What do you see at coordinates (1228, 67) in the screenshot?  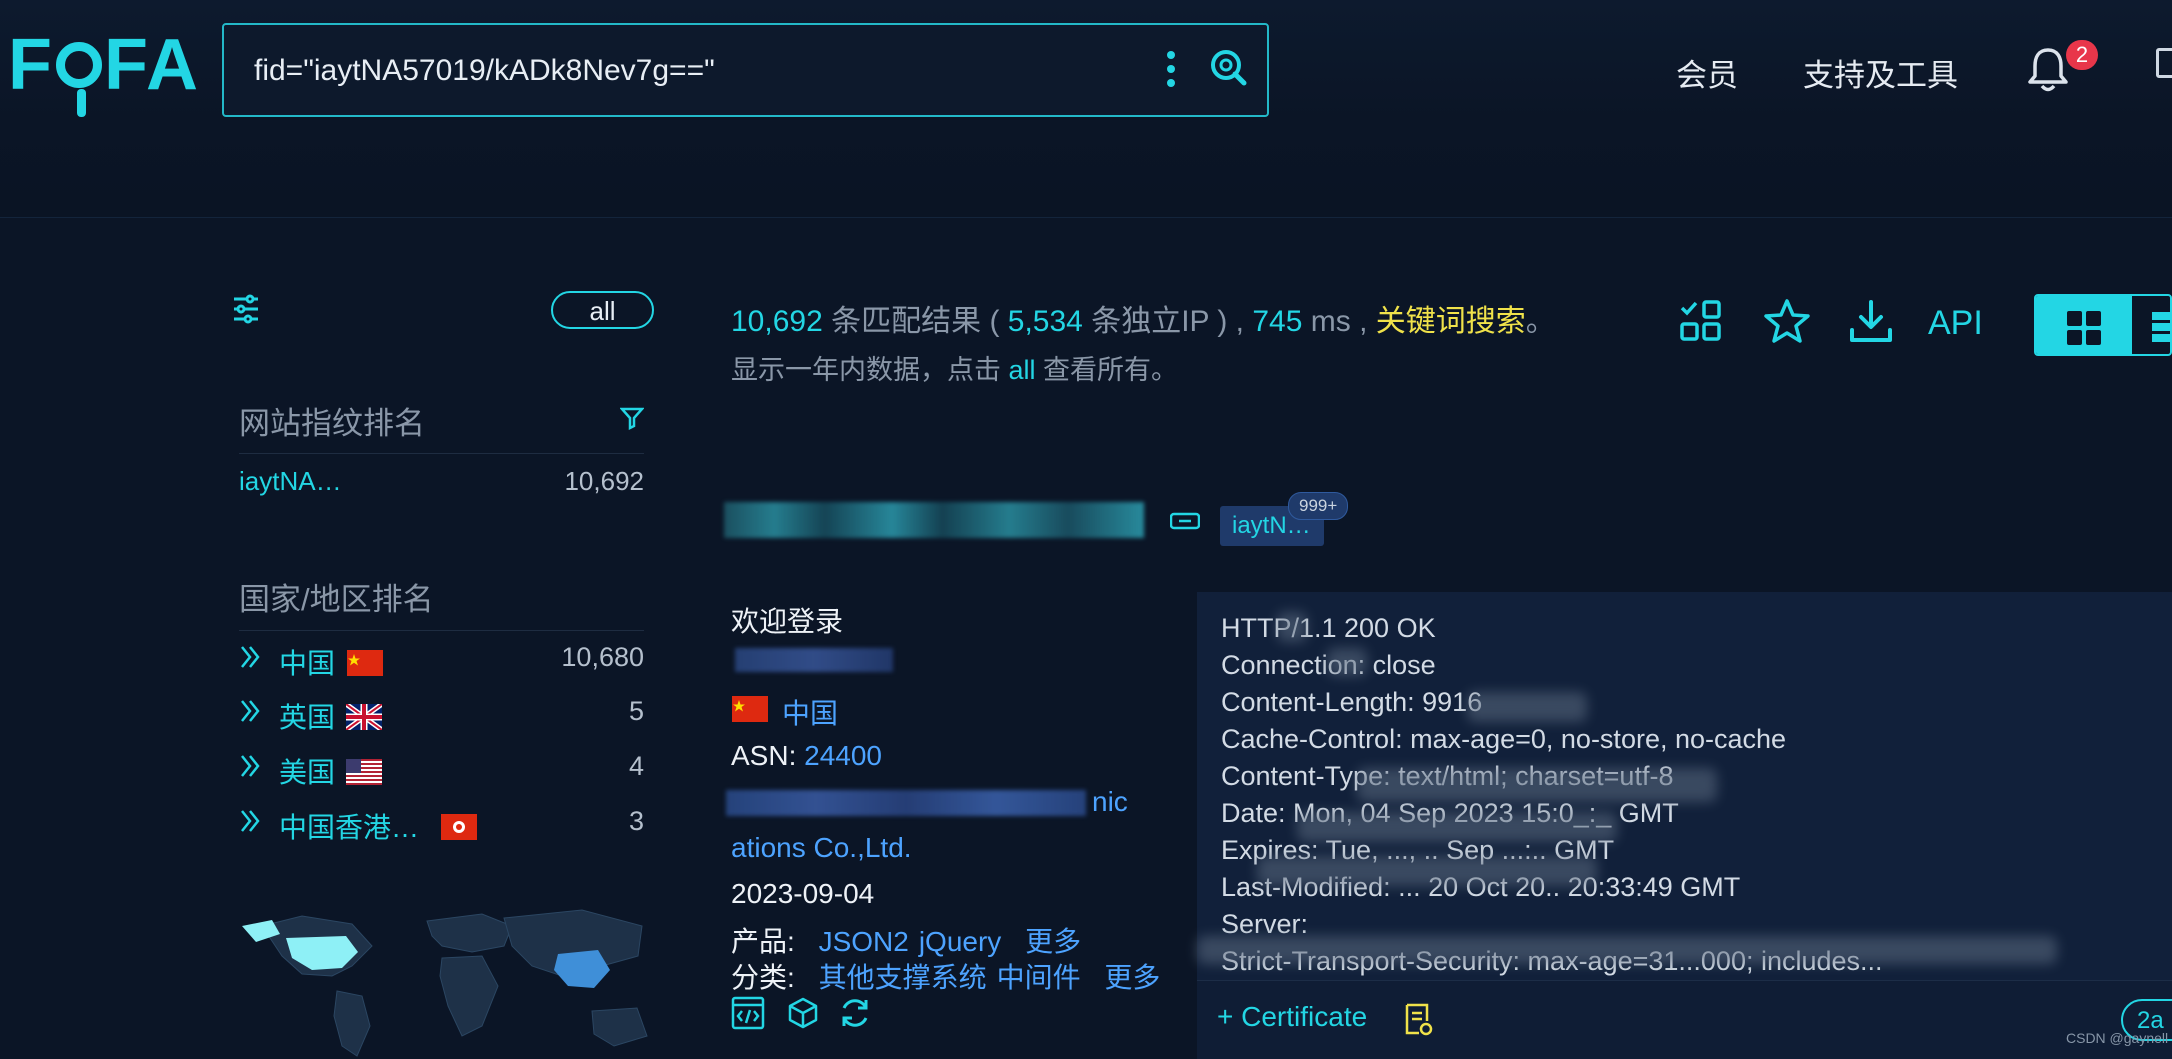 I see `search-icon` at bounding box center [1228, 67].